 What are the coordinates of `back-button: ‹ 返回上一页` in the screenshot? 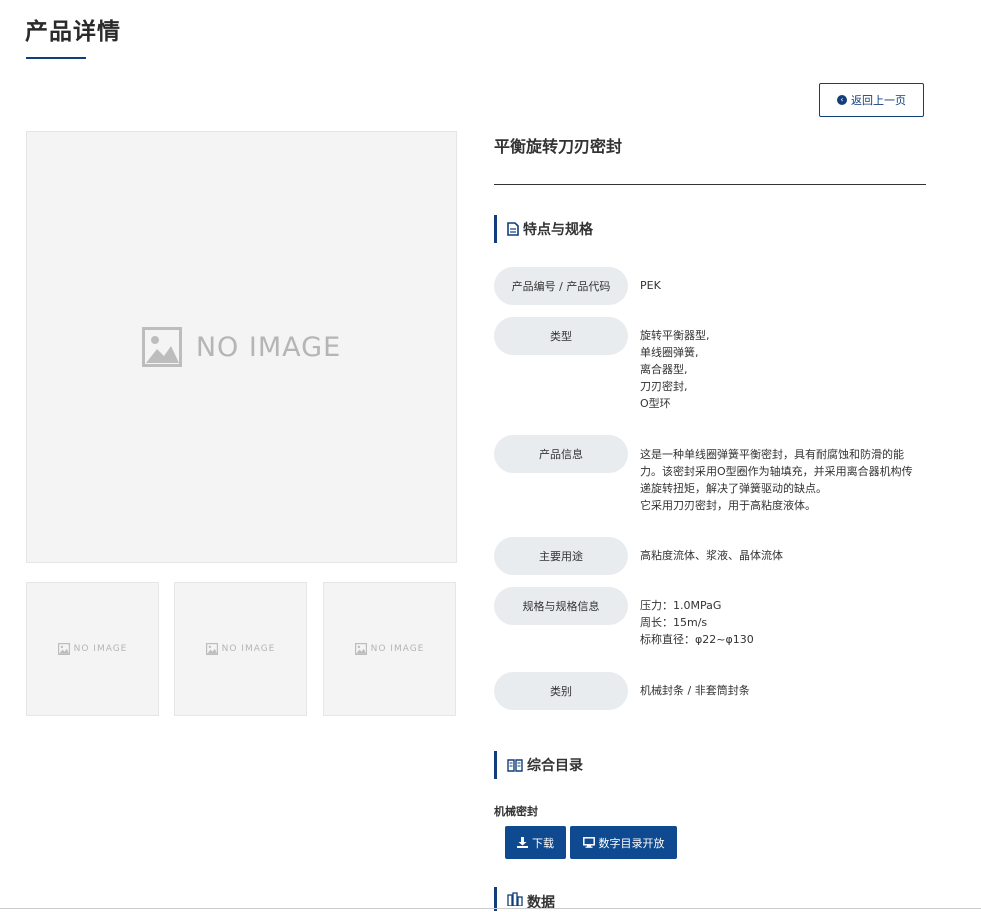 It's located at (871, 100).